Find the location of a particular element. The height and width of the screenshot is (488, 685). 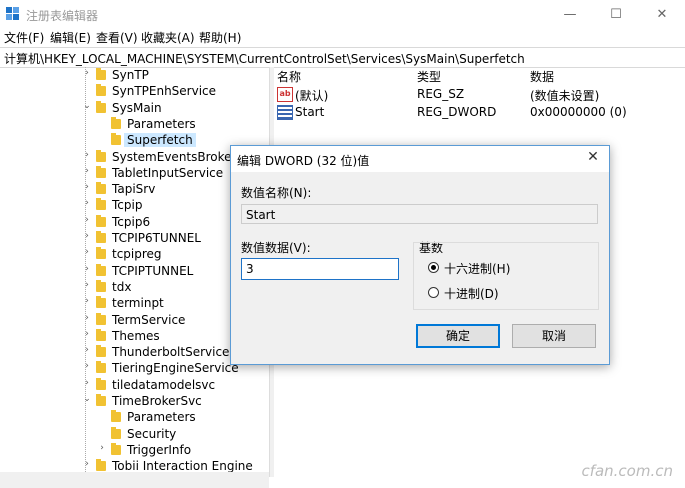

tree-node: › TriggerInfo is located at coordinates (134, 450).